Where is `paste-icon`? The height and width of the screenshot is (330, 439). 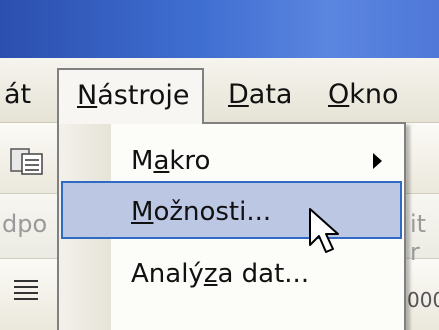
paste-icon is located at coordinates (30, 161).